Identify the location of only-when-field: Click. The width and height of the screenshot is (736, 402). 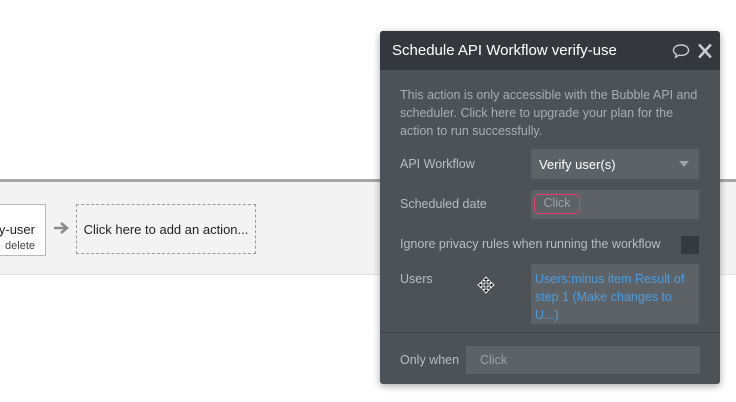
(583, 360).